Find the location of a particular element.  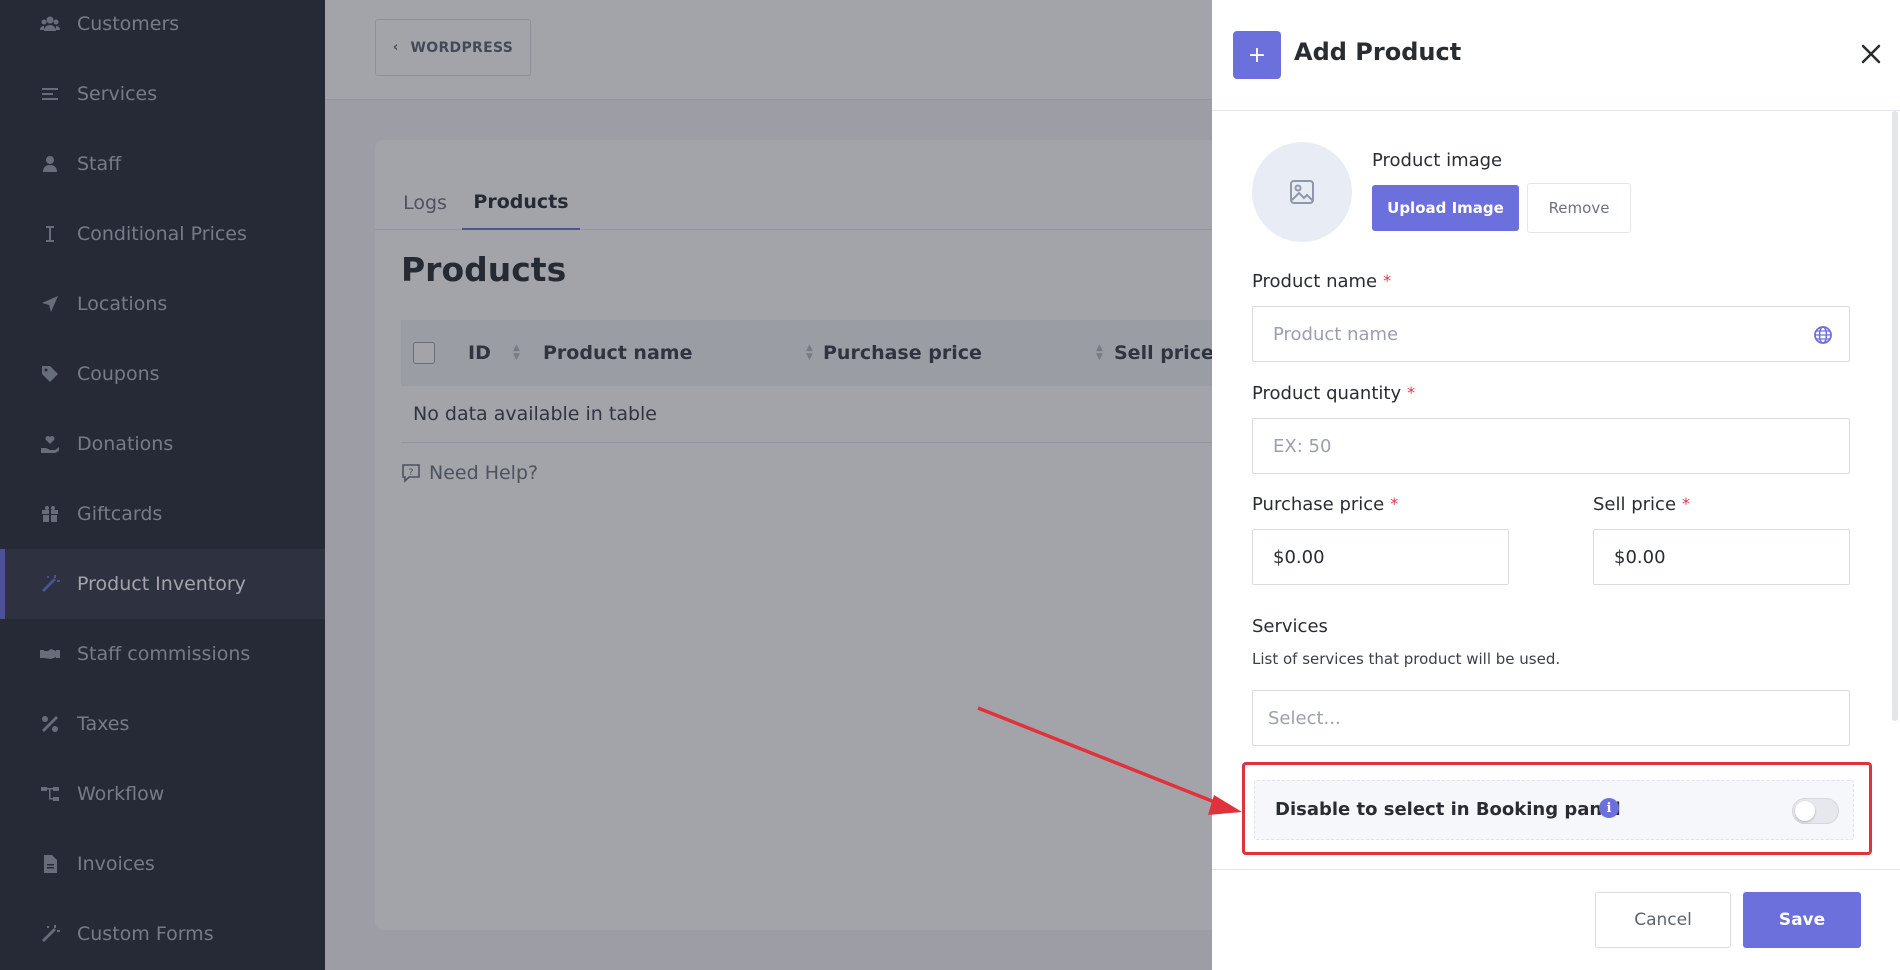

panel-footer: Cancel Save is located at coordinates (1556, 919).